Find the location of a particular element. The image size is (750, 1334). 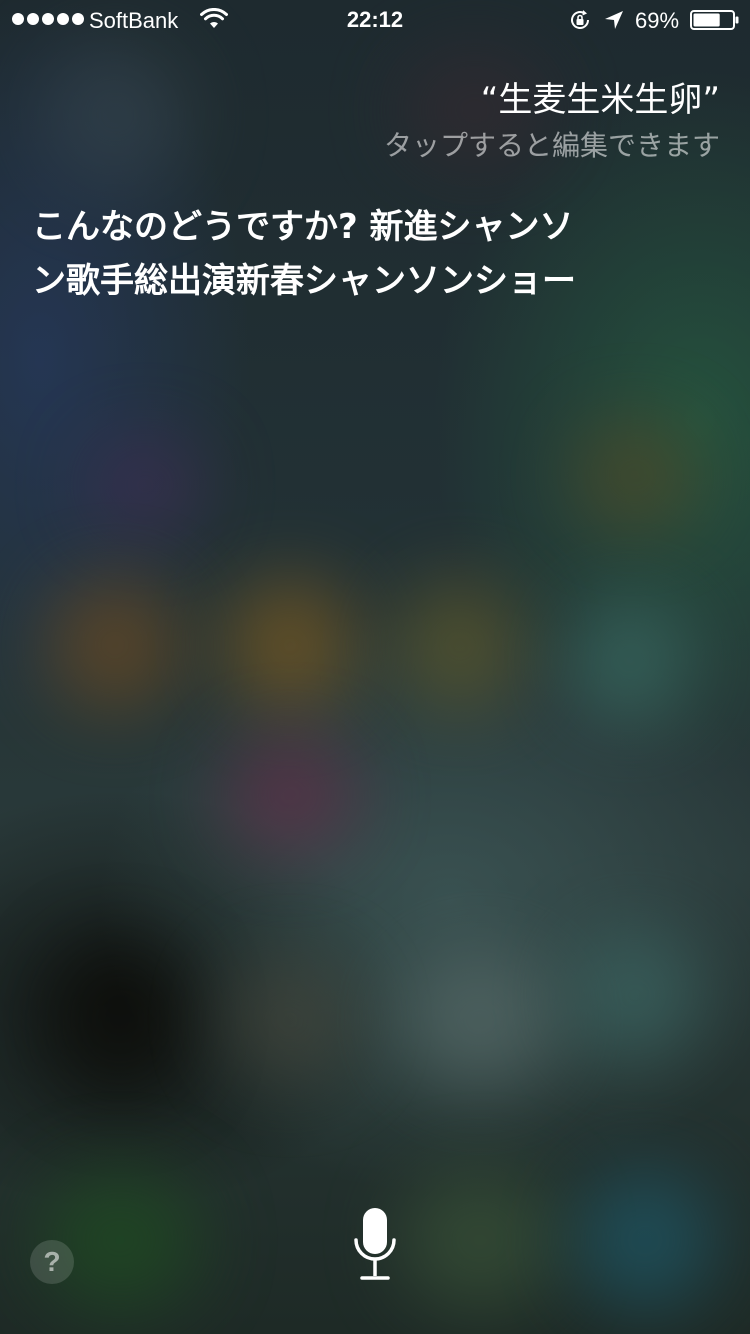

siri-response-text: こんなのどうですか? 新進シャンソン歌手総出演新春シャンソンショー is located at coordinates (304, 254).